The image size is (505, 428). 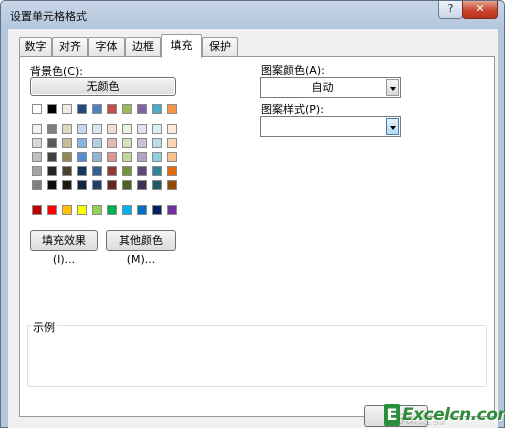 What do you see at coordinates (453, 415) in the screenshot?
I see `excelcn-logo-text: Excelcn.com` at bounding box center [453, 415].